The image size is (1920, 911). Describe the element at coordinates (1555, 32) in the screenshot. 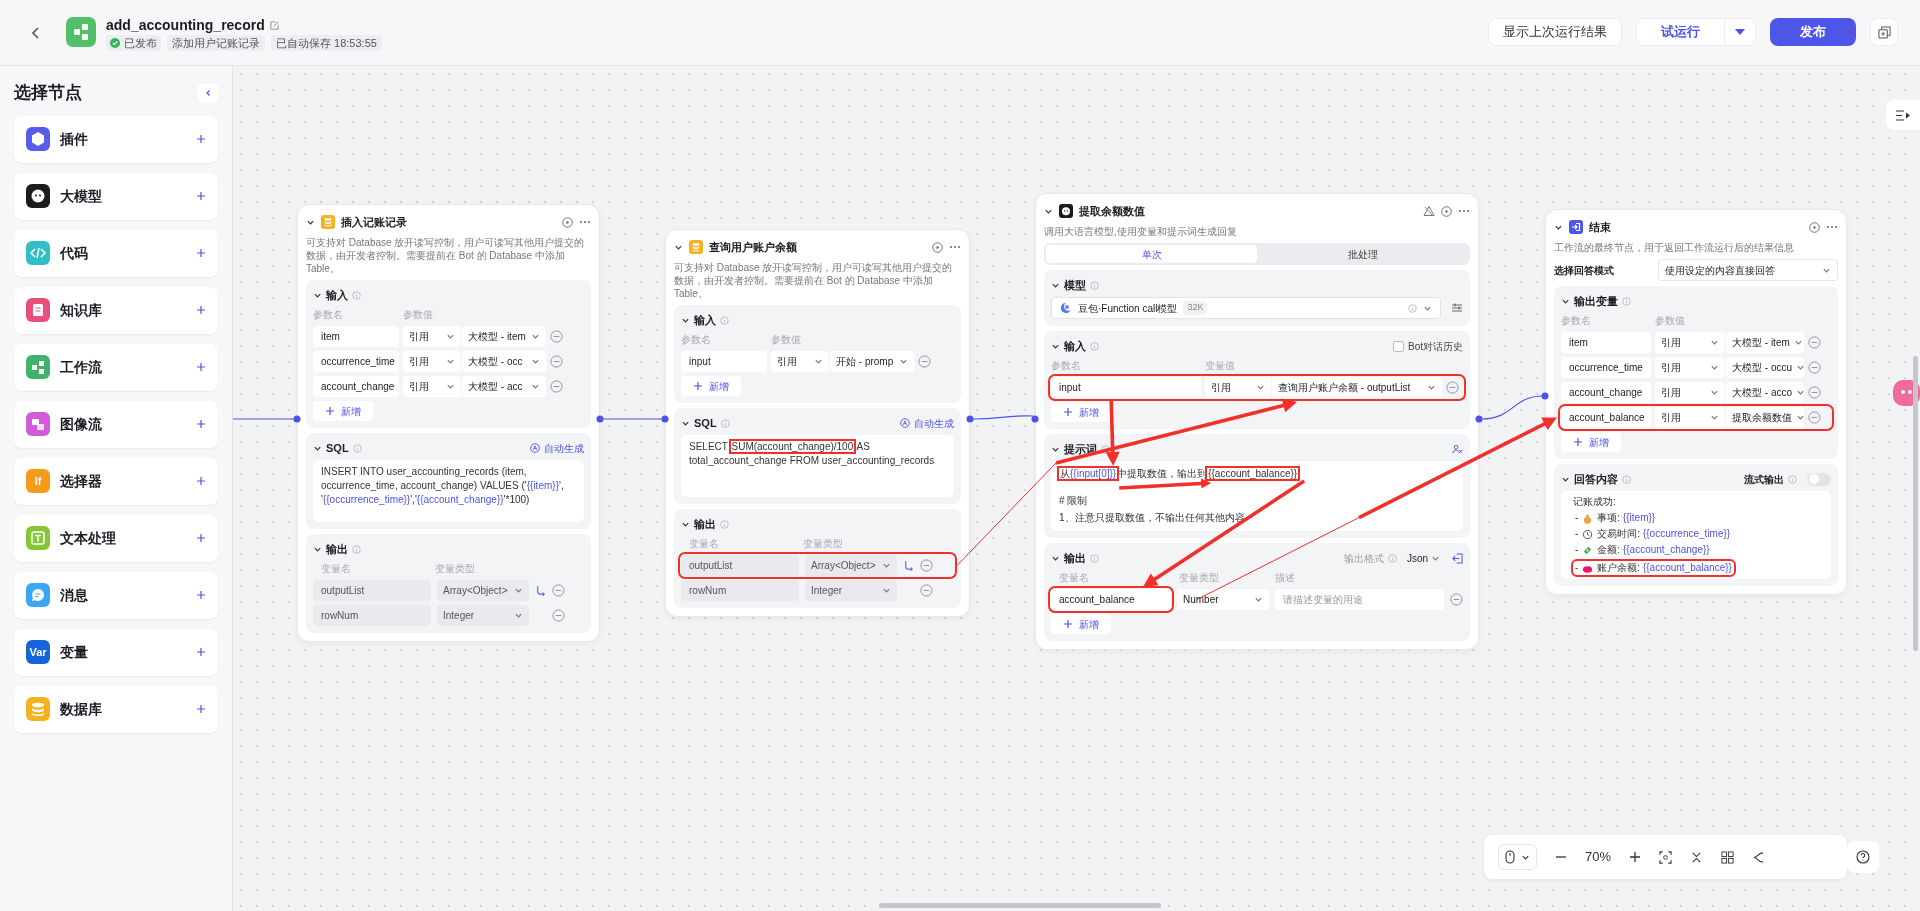

I see `show-last-result-button: 显示上次运行结果` at that location.